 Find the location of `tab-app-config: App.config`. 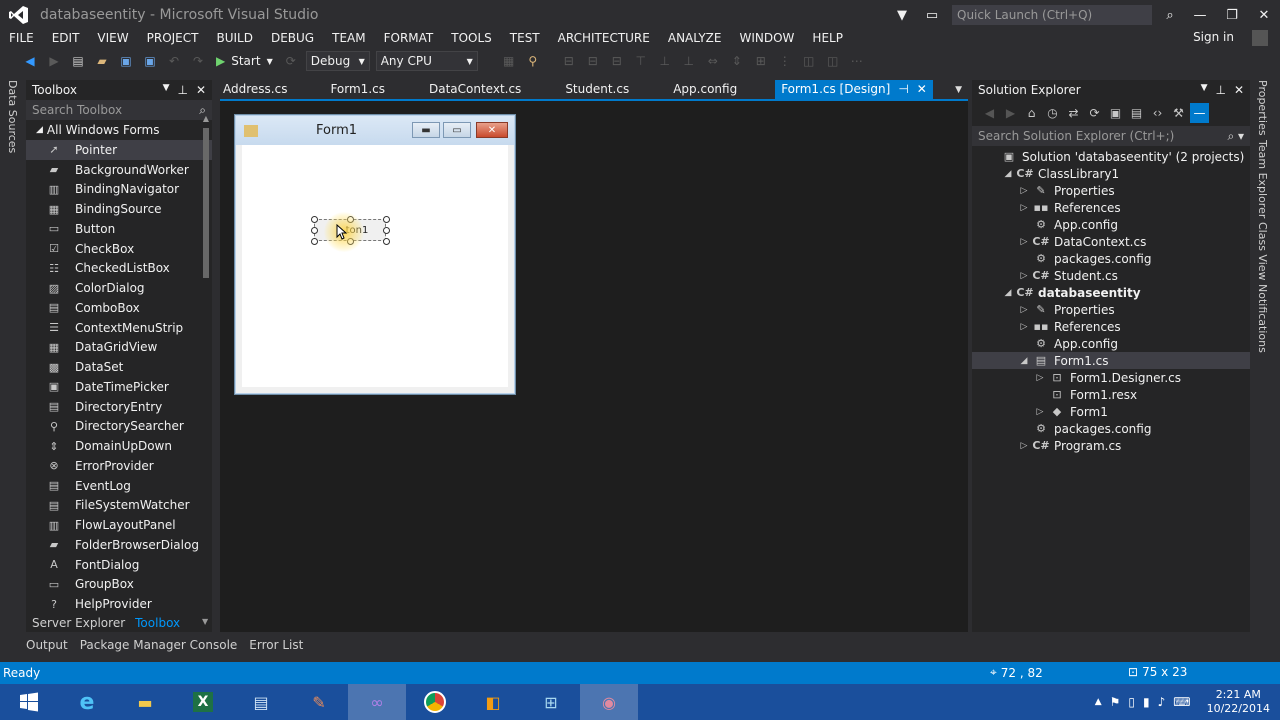

tab-app-config: App.config is located at coordinates (705, 89).